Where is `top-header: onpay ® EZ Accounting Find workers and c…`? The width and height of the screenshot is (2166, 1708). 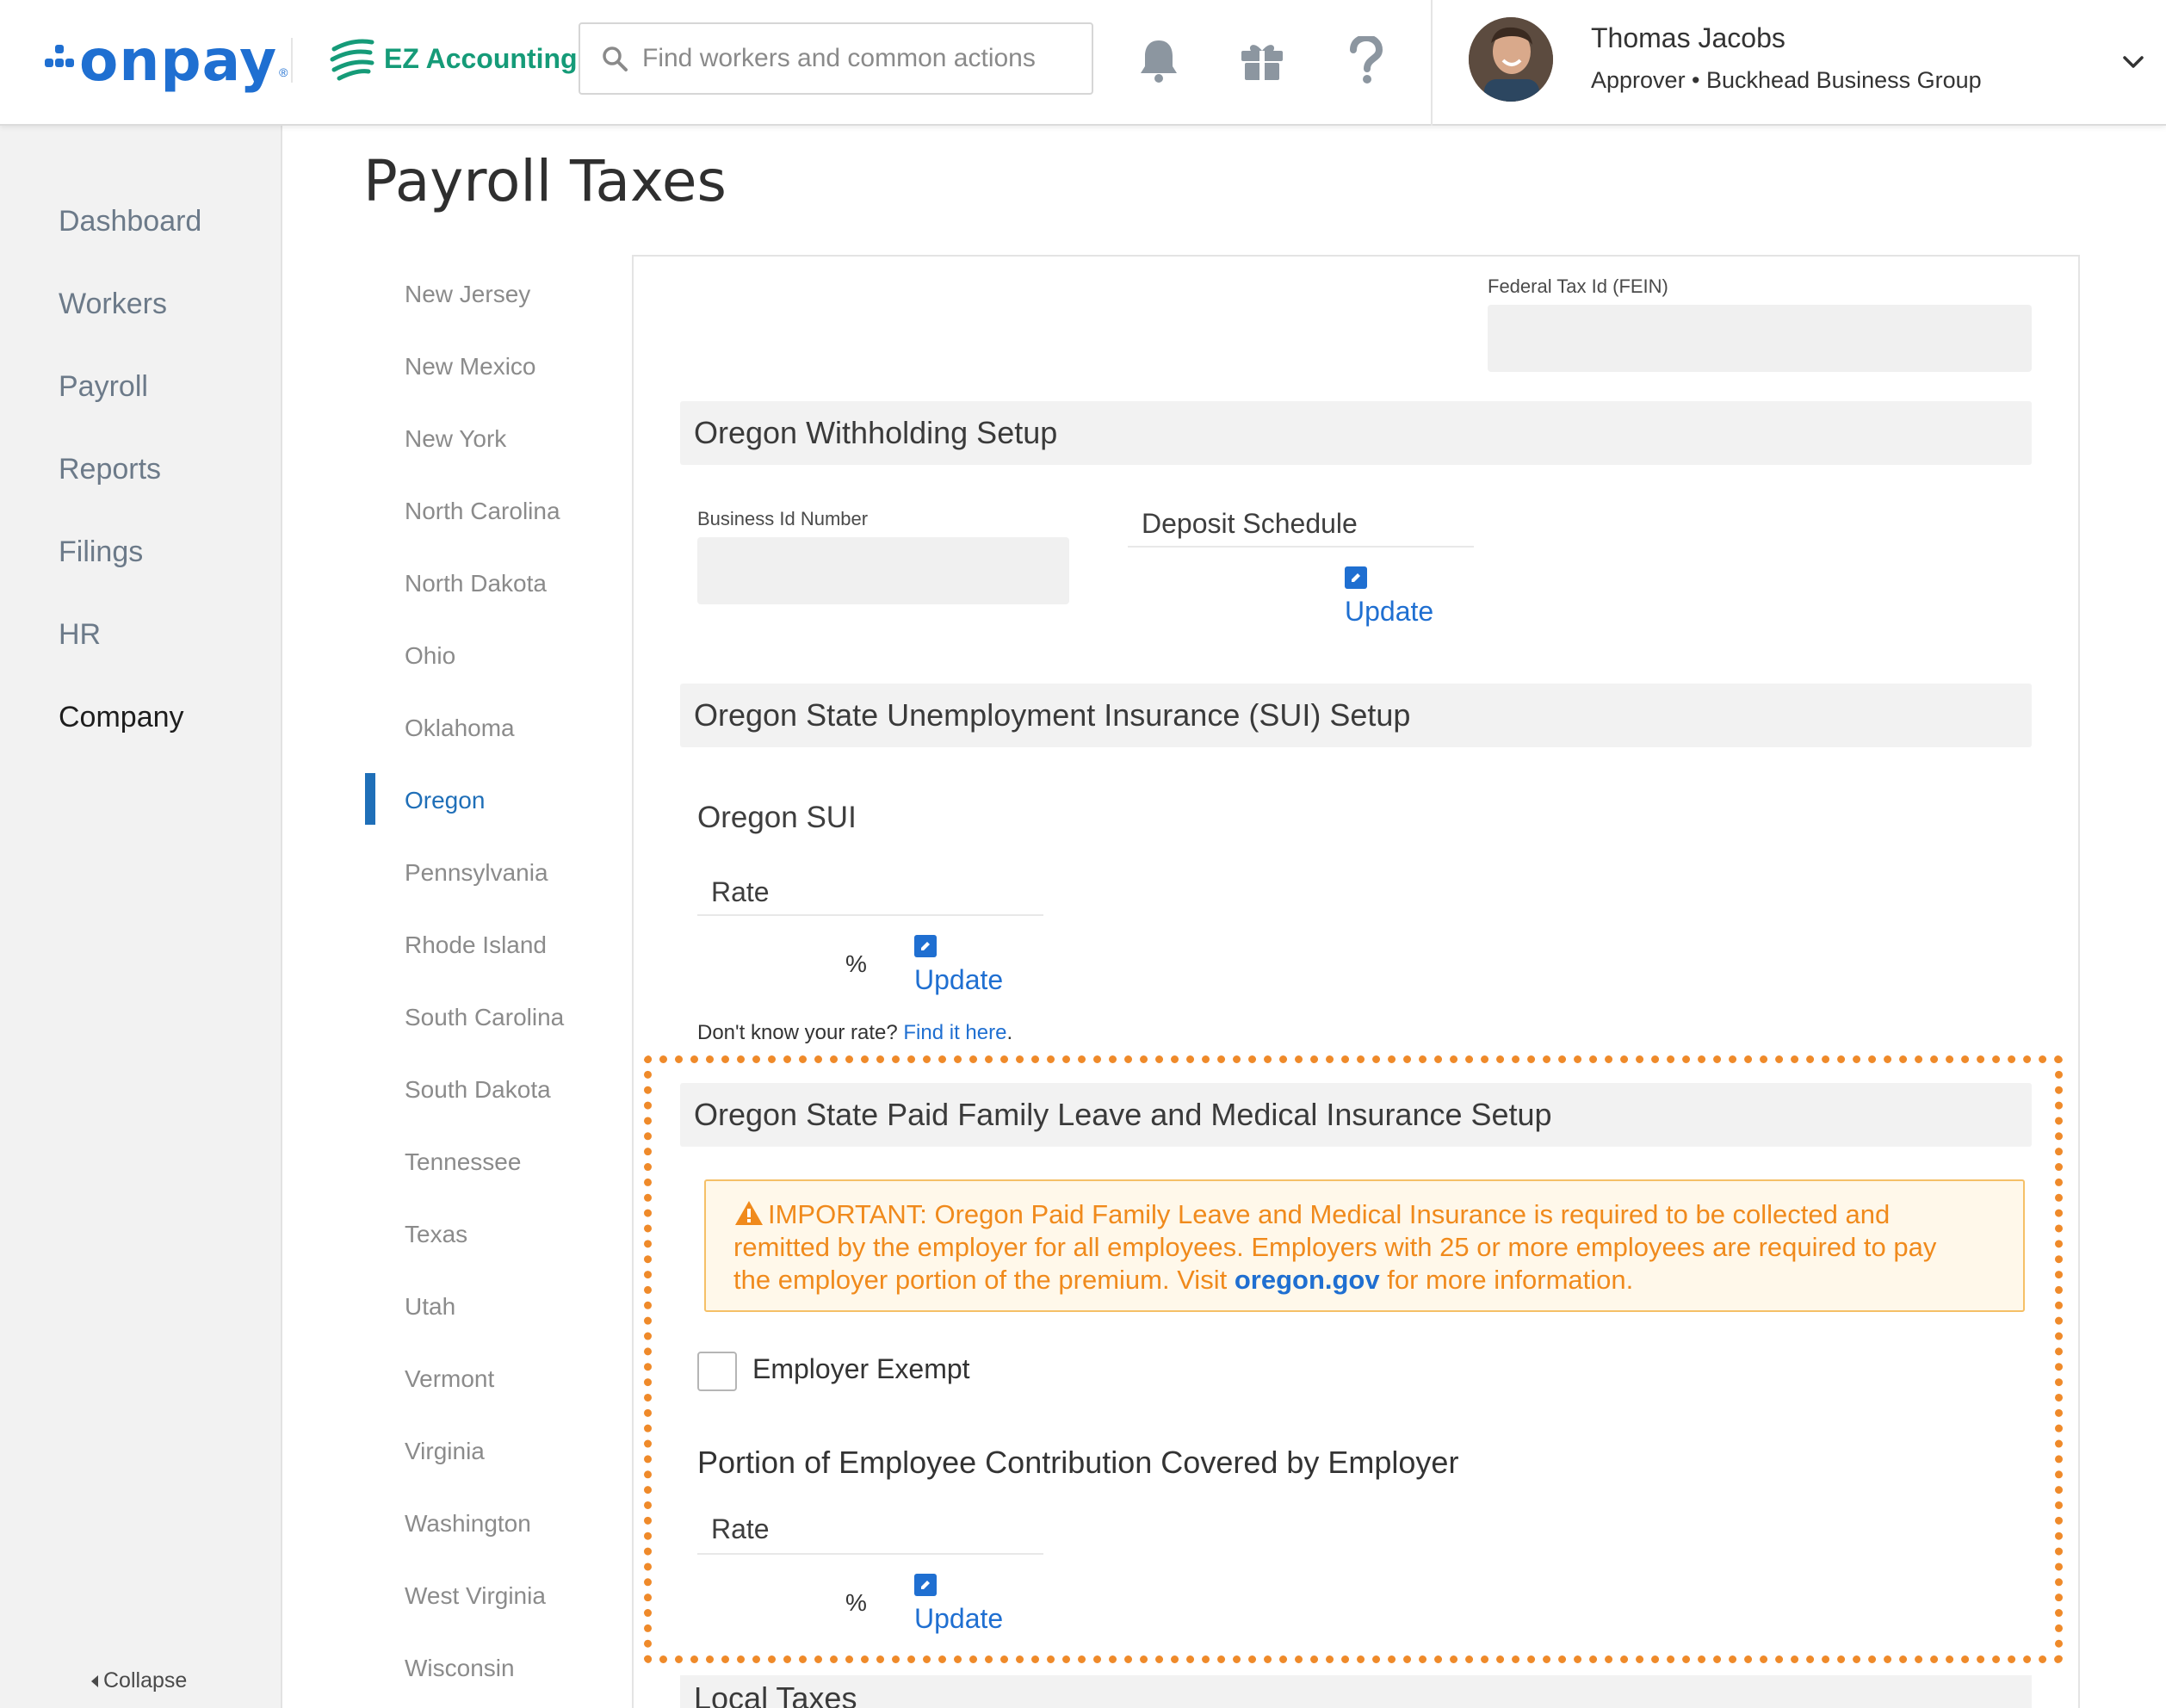 top-header: onpay ® EZ Accounting Find workers and c… is located at coordinates (1083, 63).